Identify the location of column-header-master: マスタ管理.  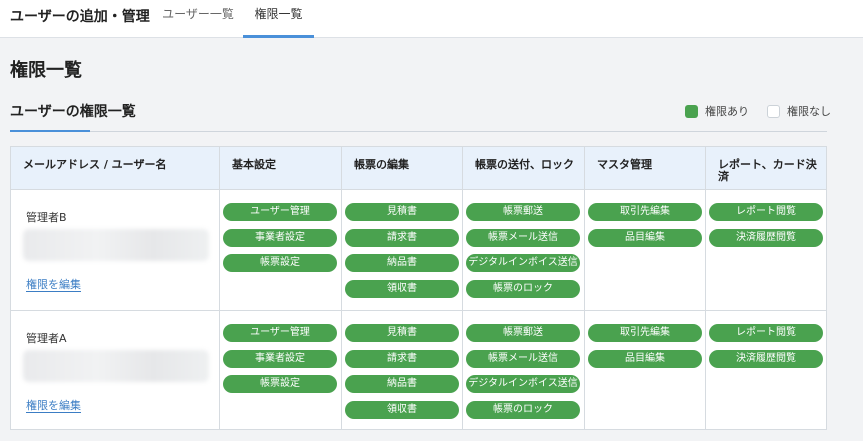
(645, 168).